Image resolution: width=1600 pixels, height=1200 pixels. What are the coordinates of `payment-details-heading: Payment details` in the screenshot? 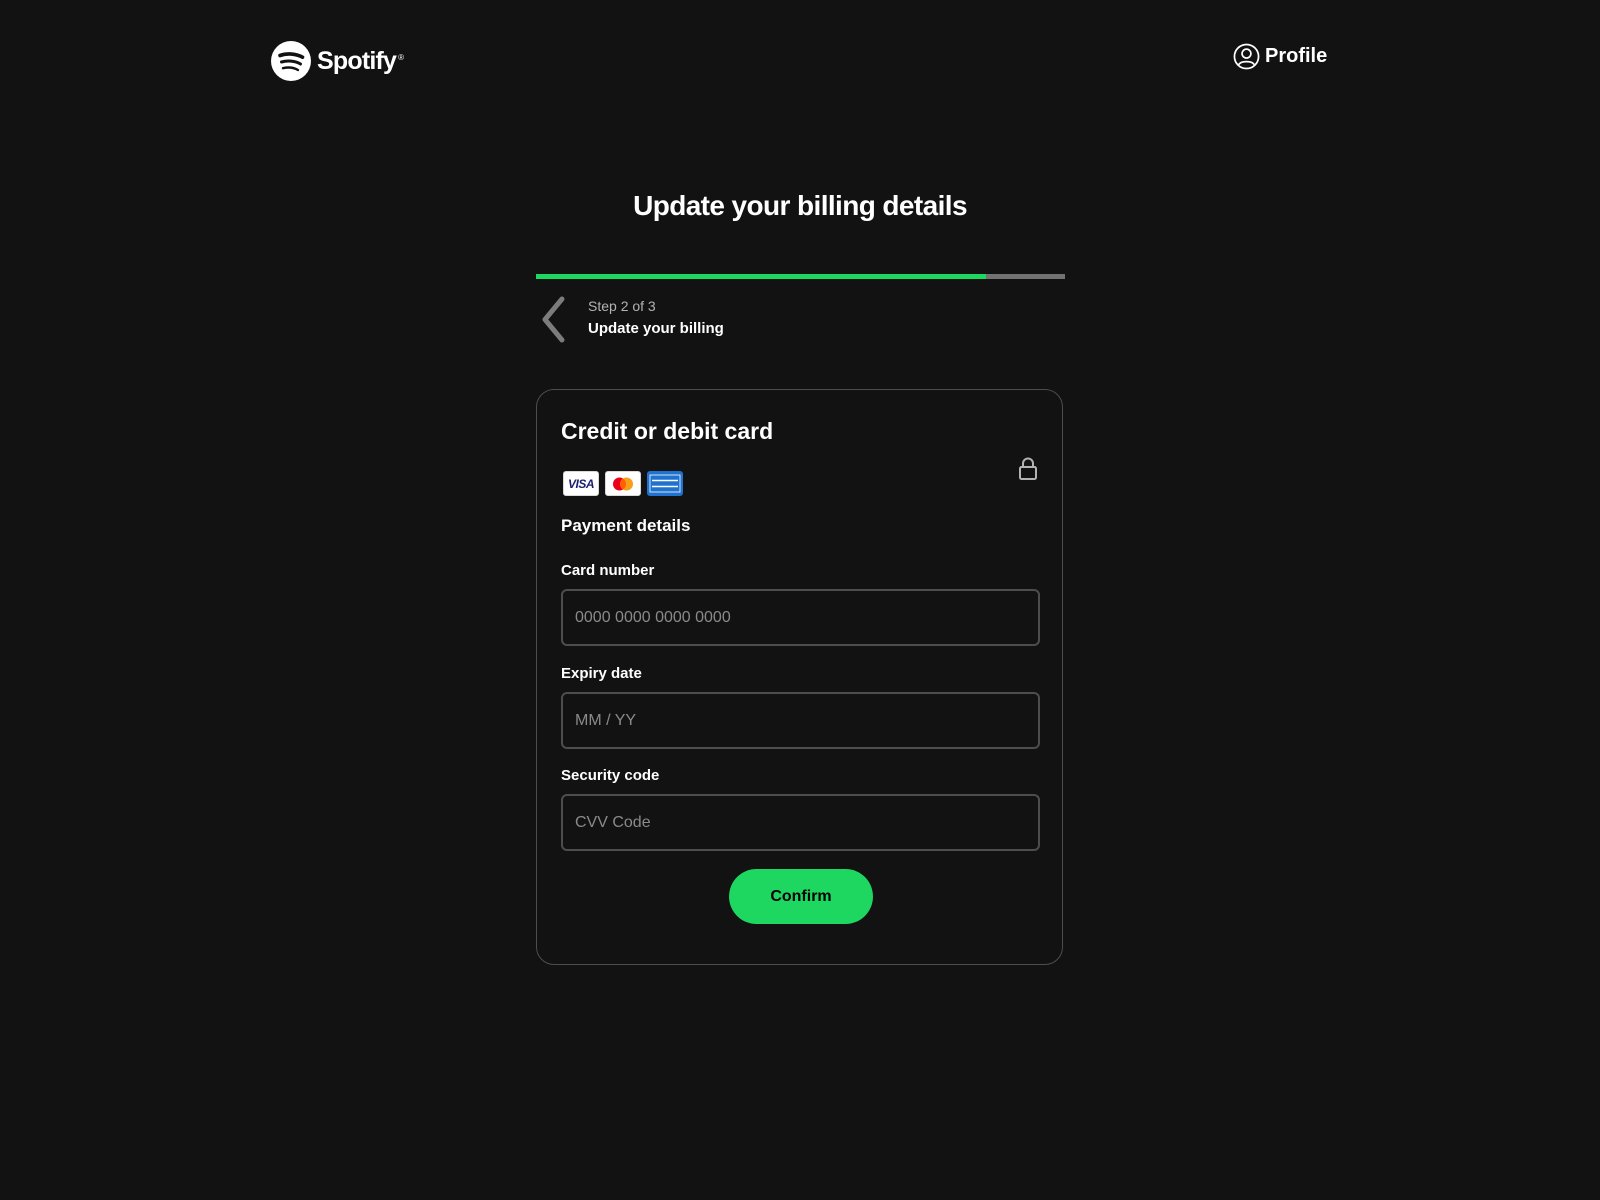 It's located at (626, 525).